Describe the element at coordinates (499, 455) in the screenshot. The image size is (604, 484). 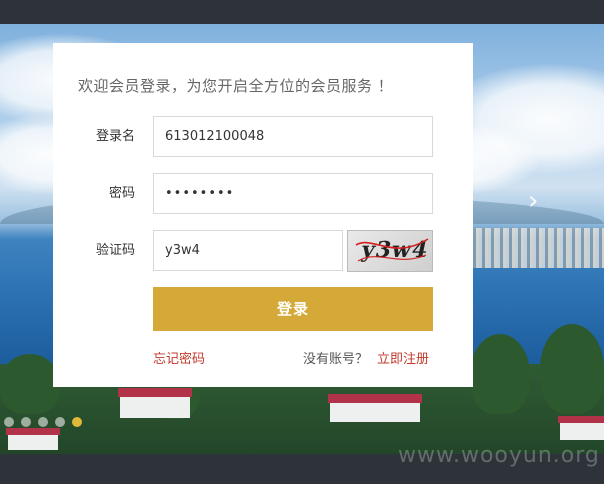
I see `watermark-text: www.wooyun.org` at that location.